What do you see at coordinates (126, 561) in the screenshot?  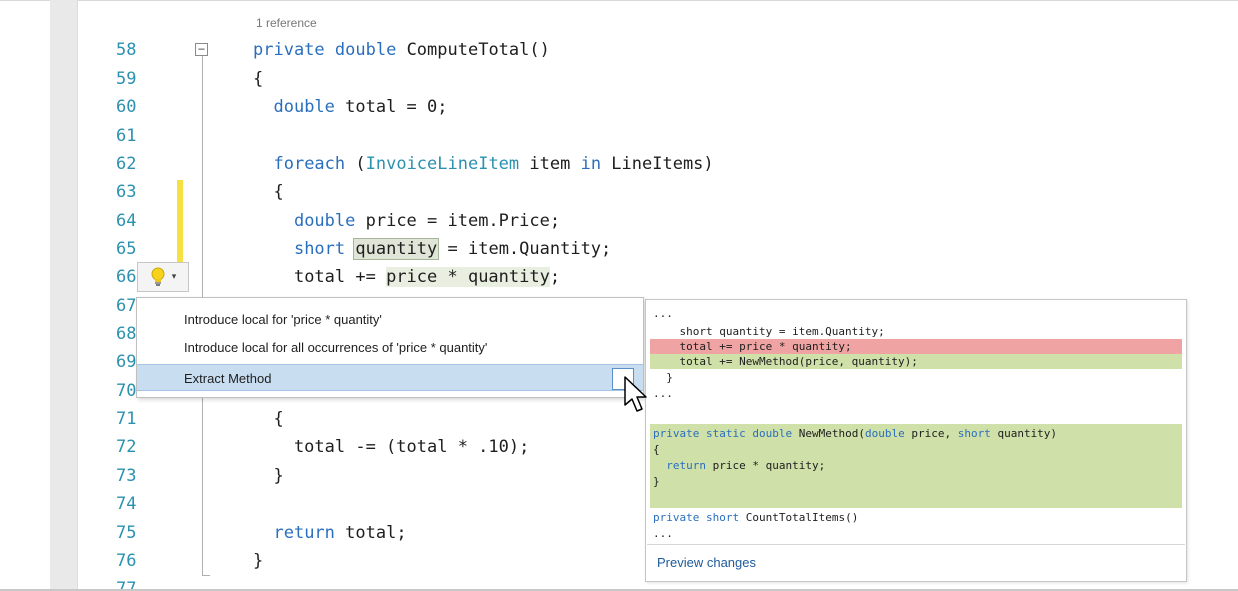 I see `line-number: 76` at bounding box center [126, 561].